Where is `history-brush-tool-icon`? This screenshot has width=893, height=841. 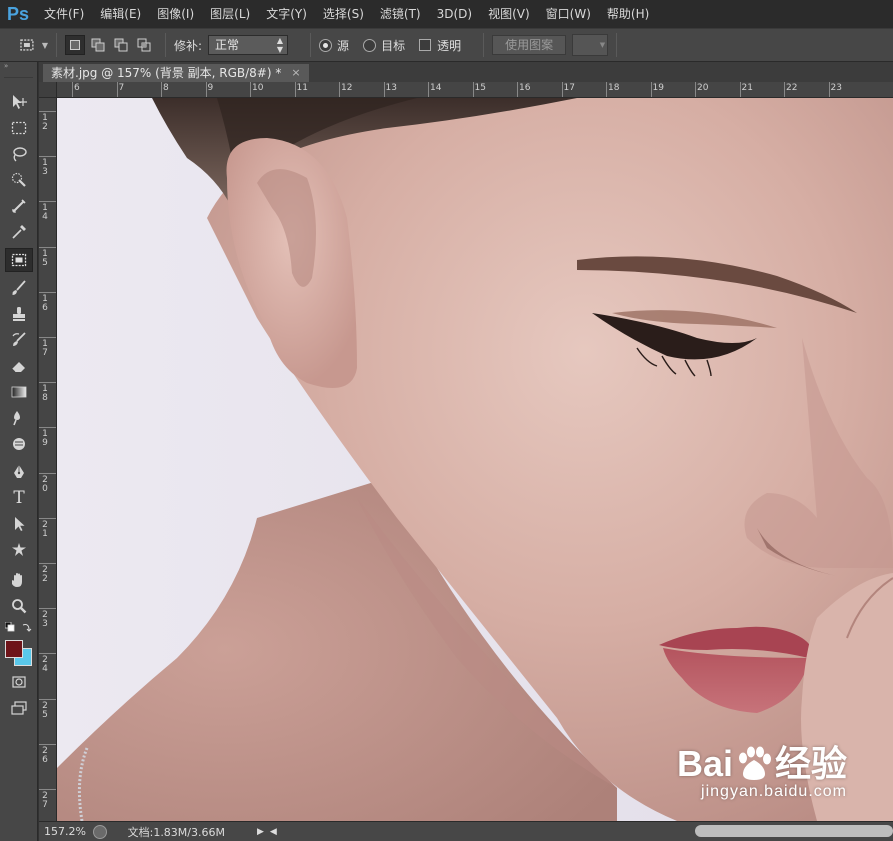
history-brush-tool-icon is located at coordinates (19, 339).